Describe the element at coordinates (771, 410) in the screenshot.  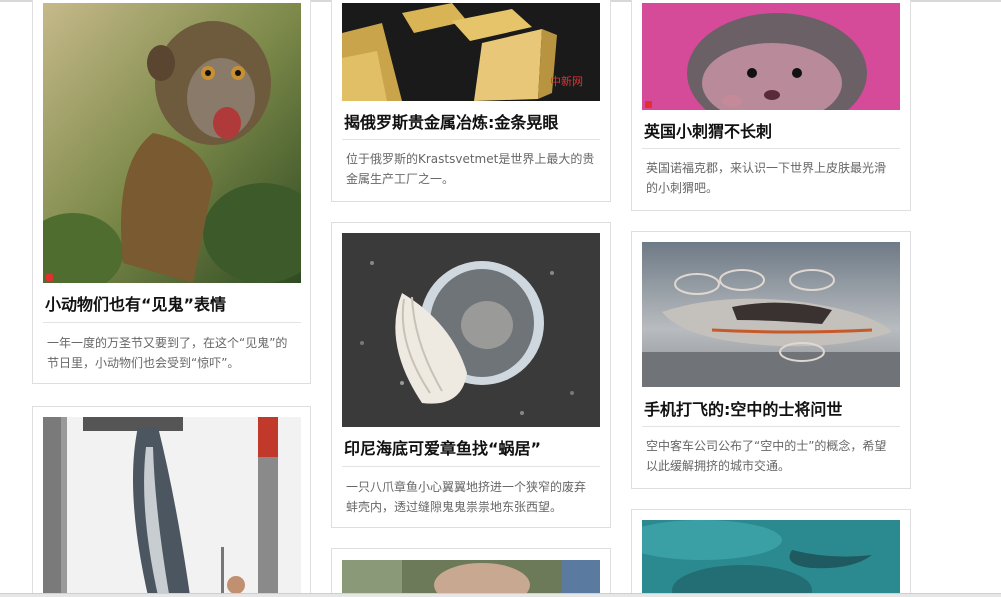
I see `card-title: 手机打飞的:空中的士将问世` at that location.